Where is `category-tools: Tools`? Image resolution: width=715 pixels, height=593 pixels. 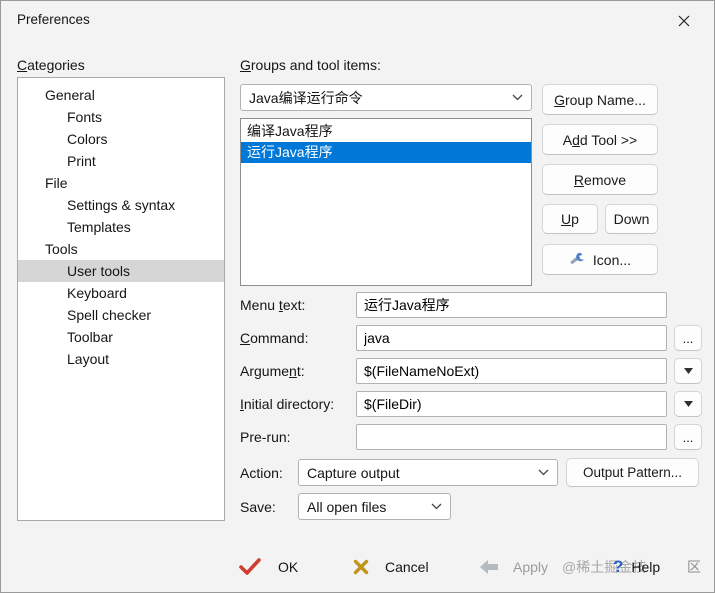
category-tools: Tools is located at coordinates (121, 249).